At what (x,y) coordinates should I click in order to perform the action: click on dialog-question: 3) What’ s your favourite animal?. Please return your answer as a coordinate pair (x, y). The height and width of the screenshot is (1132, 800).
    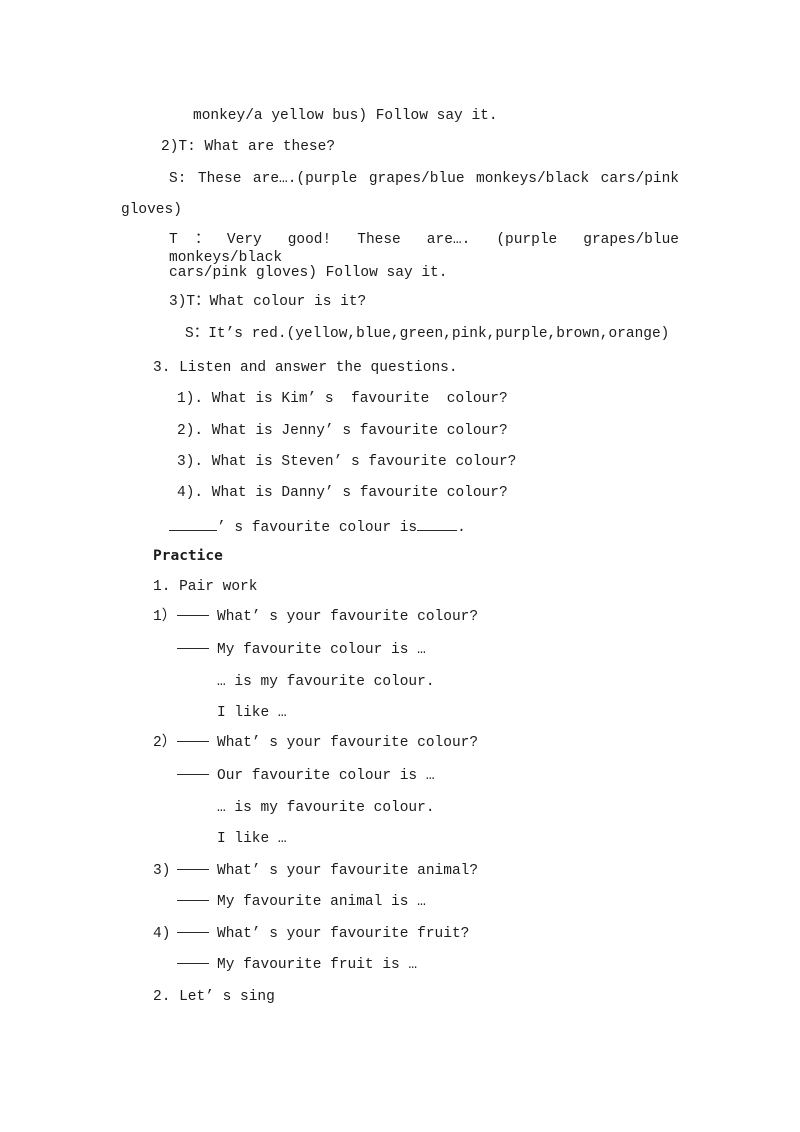
    Looking at the image, I should click on (315, 871).